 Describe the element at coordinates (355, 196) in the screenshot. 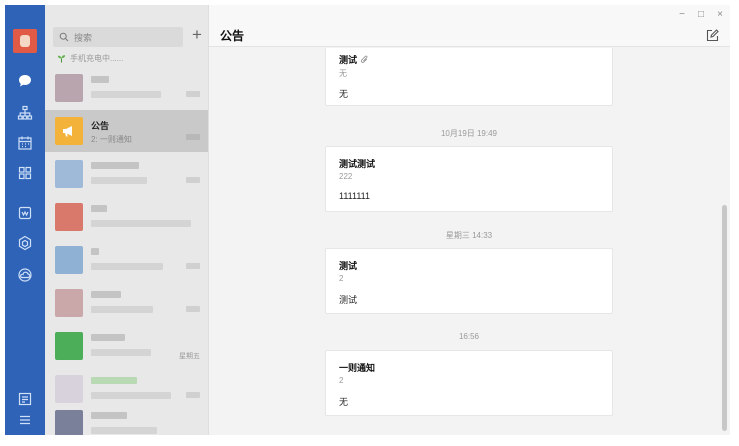

I see `notice-body: 1111111` at that location.